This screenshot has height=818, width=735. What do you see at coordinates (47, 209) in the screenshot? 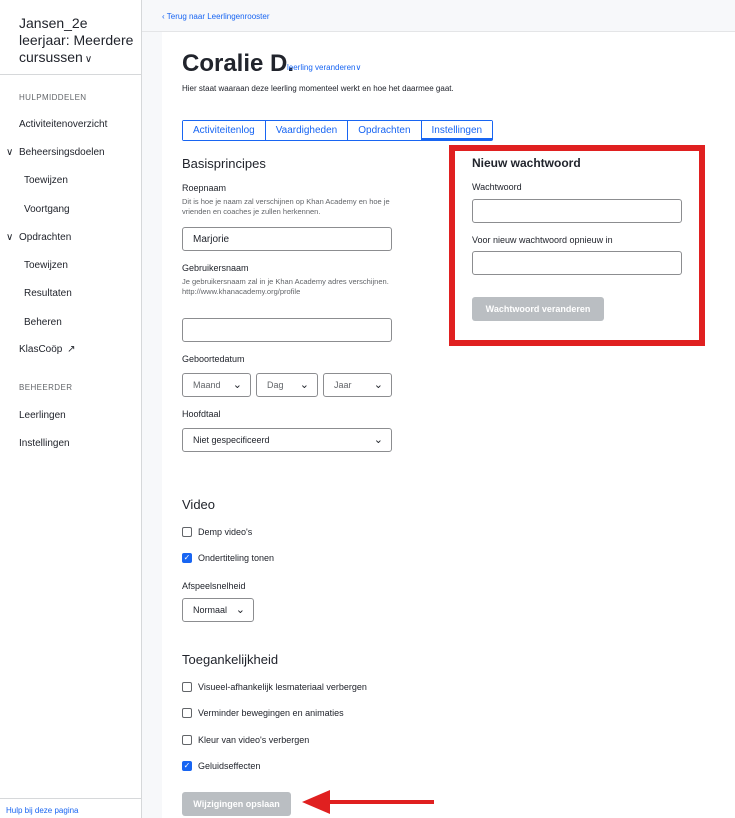
I see `sidebar-item-mastery-progress: Voortgang` at bounding box center [47, 209].